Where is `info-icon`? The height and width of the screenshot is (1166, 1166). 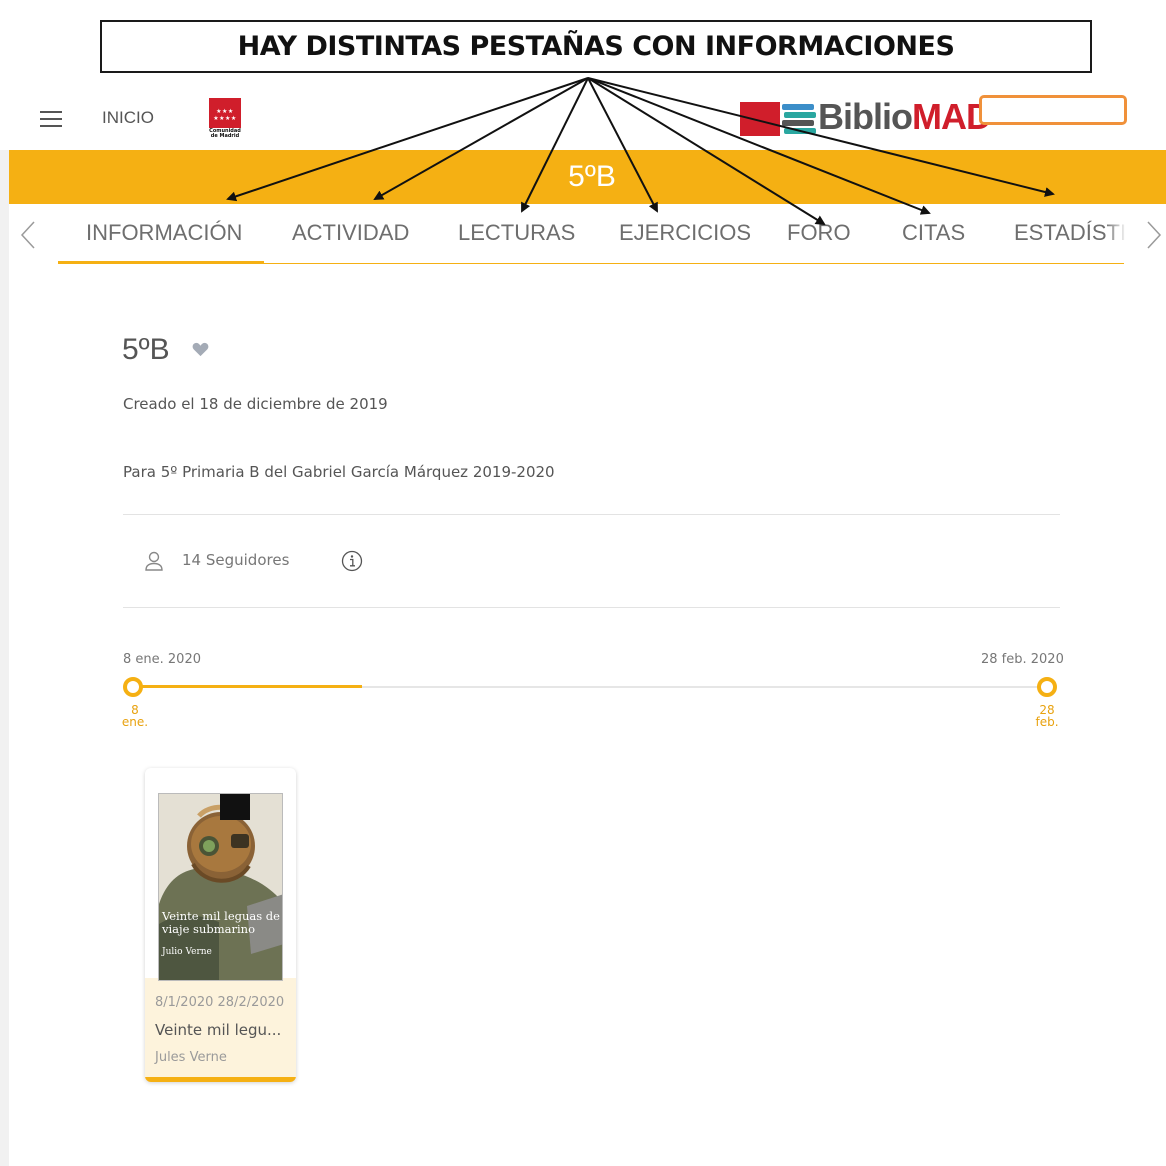 info-icon is located at coordinates (352, 561).